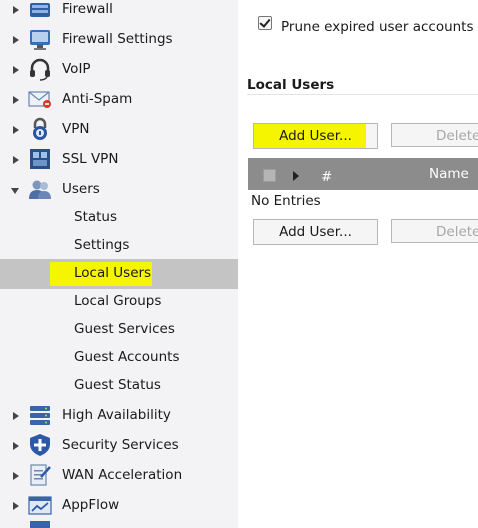 The height and width of the screenshot is (528, 478). I want to click on sidebar-subitem-guest-status: Guest Status, so click(119, 386).